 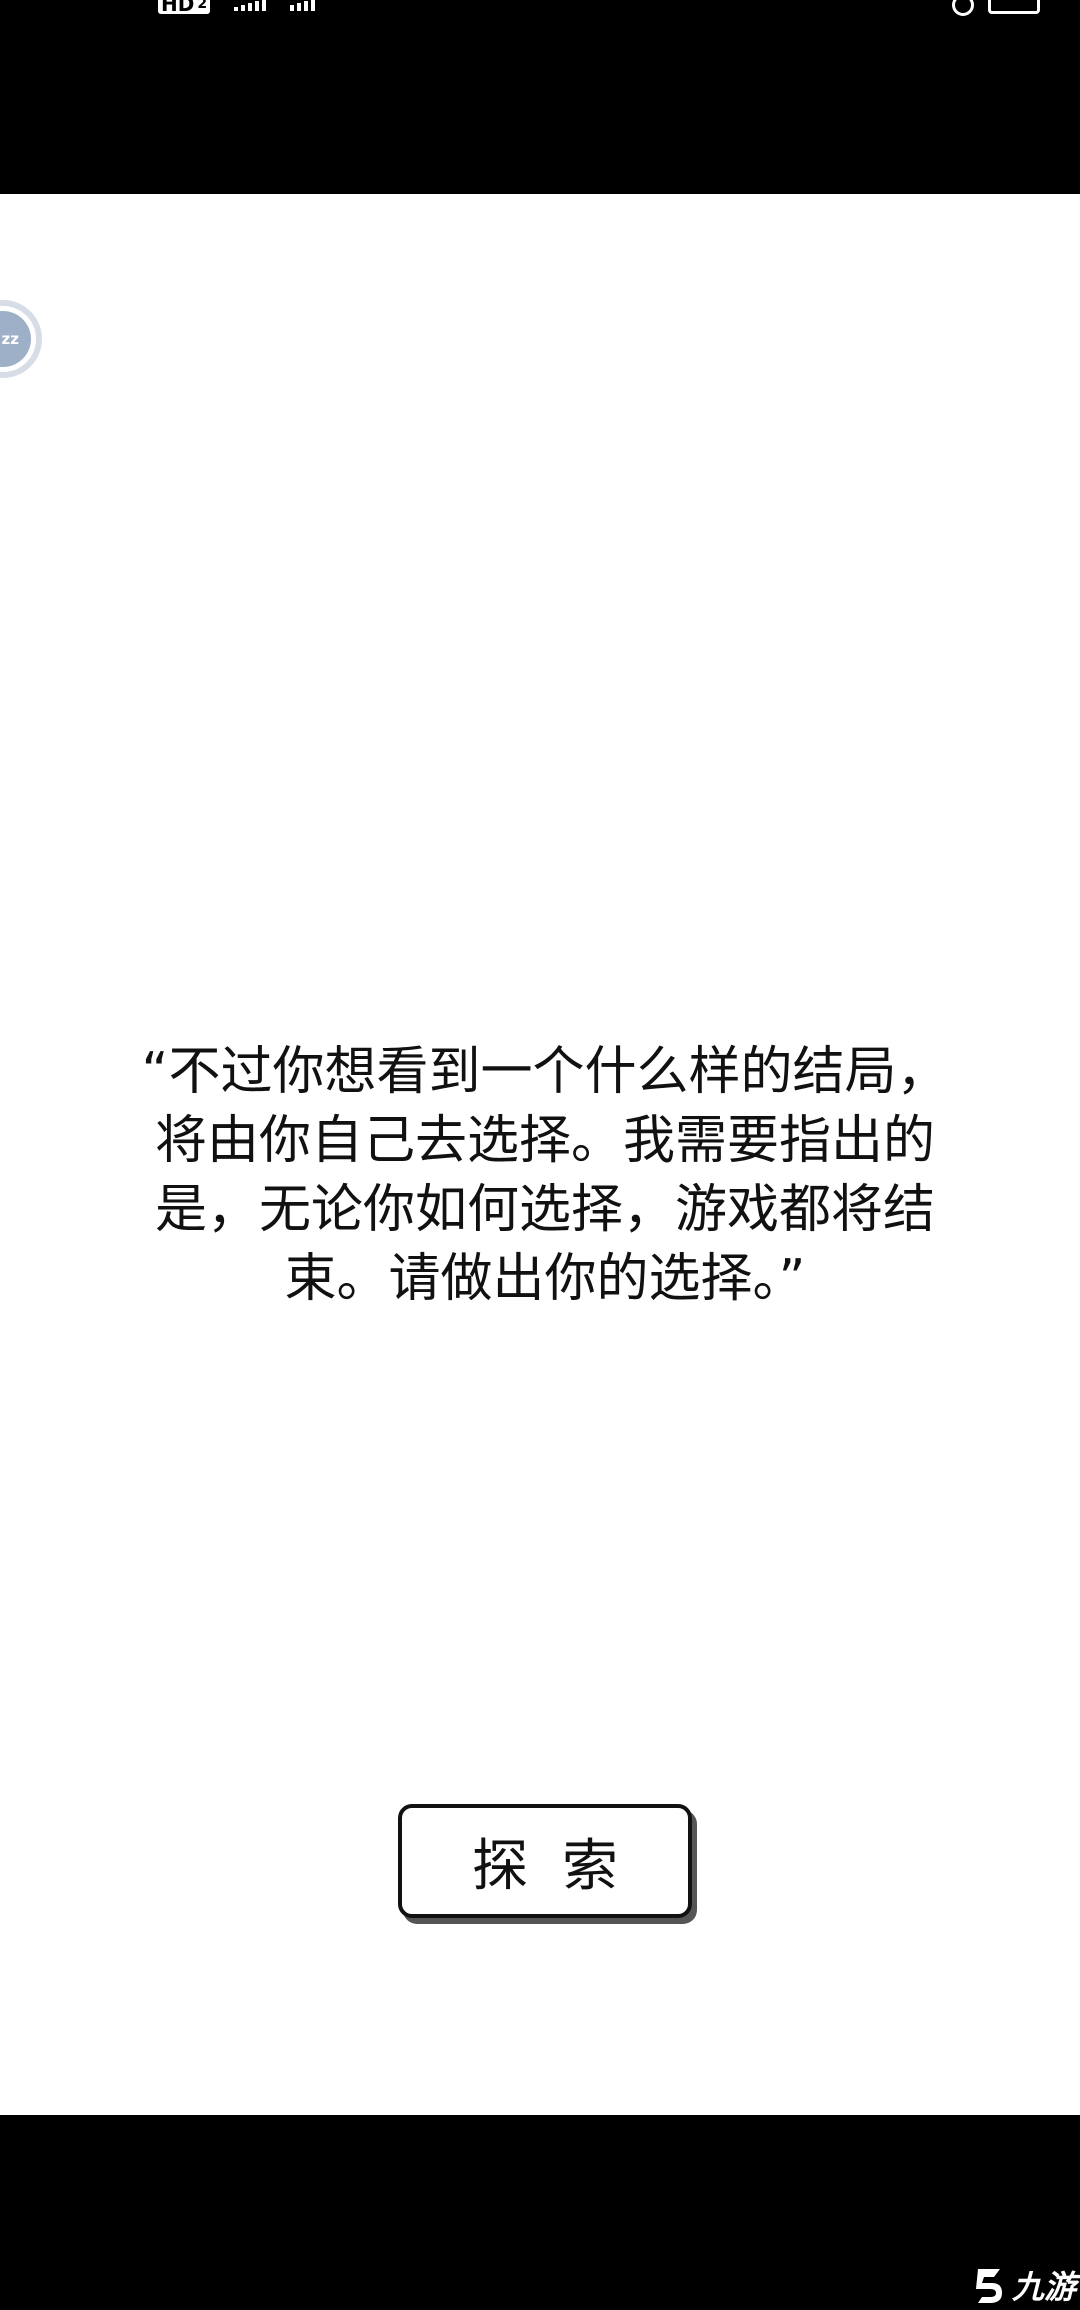 What do you see at coordinates (202, 6) in the screenshot?
I see `sim-slot-label: 2` at bounding box center [202, 6].